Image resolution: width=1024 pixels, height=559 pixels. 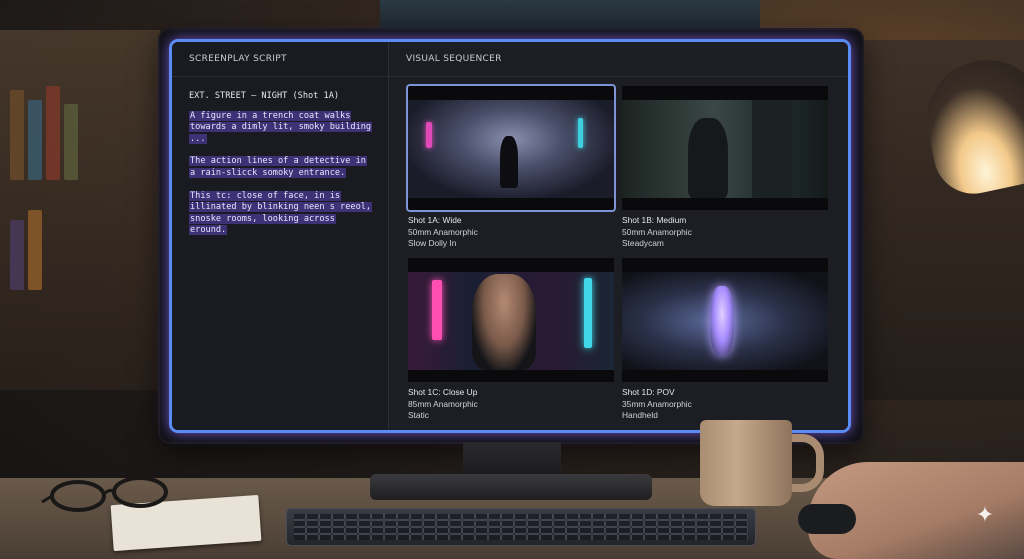 What do you see at coordinates (432, 243) in the screenshot?
I see `shot-camera-move: Slow Dolly In` at bounding box center [432, 243].